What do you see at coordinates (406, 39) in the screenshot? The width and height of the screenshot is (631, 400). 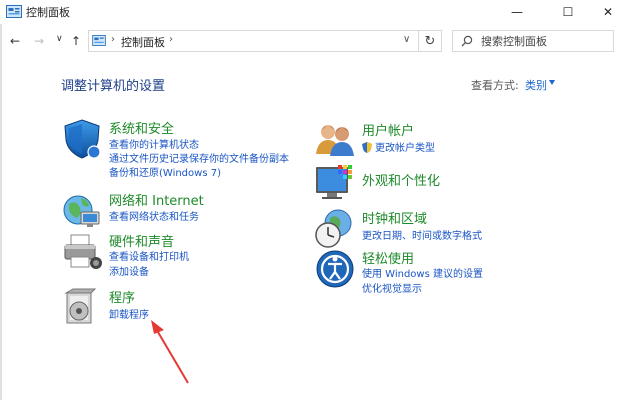 I see `address-dropdown-button: ∨` at bounding box center [406, 39].